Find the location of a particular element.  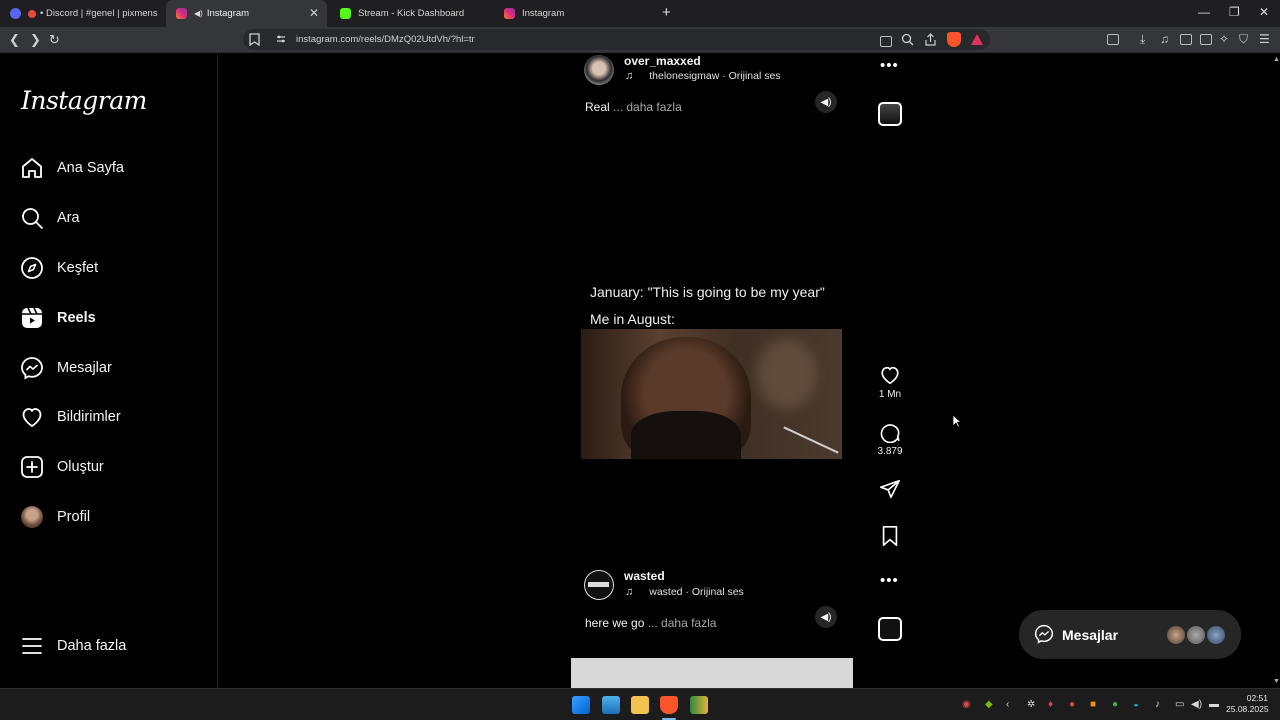

messages-popup-button: Mesajlar is located at coordinates (1130, 634).